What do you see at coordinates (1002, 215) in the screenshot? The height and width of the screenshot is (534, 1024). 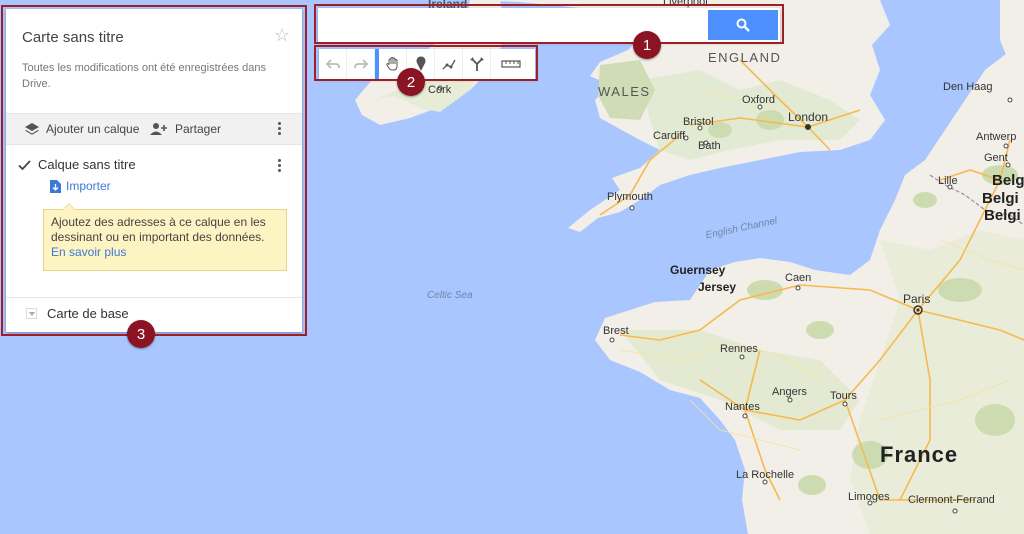 I see `map-label-belgium-3: Belgi` at bounding box center [1002, 215].